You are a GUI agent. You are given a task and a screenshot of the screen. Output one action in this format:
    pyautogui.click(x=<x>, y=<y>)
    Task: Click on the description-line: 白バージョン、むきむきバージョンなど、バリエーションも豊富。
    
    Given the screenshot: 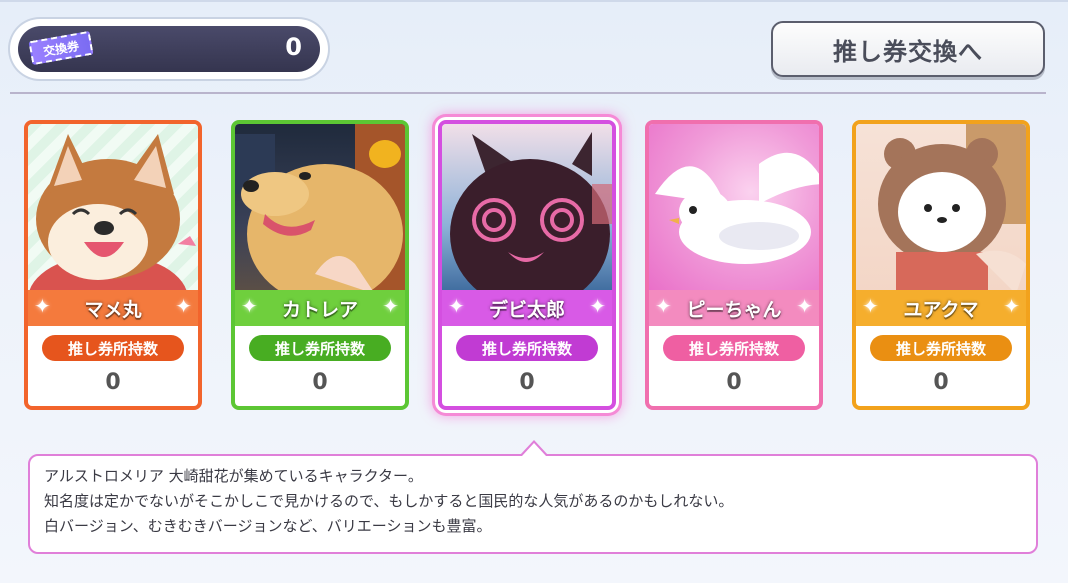 What is the action you would take?
    pyautogui.click(x=268, y=526)
    